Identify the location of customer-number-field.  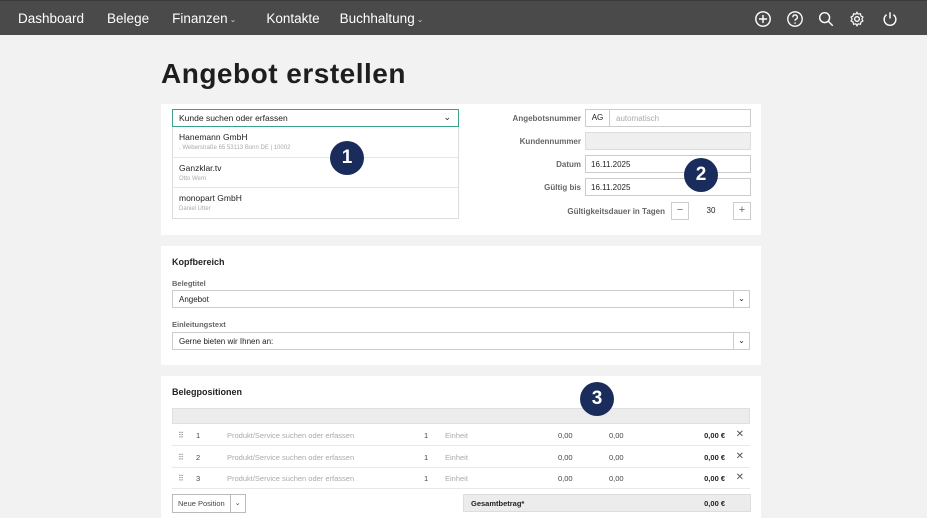
(668, 141).